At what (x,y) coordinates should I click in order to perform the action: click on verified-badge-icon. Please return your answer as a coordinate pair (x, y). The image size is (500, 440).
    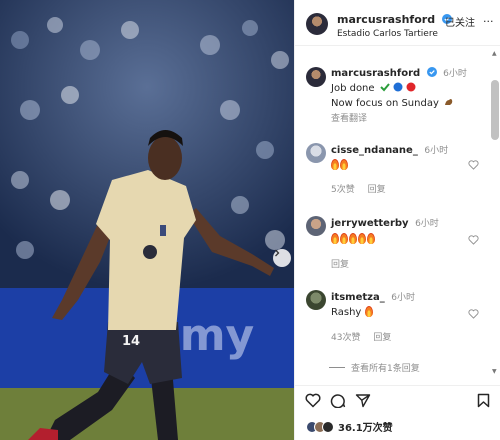
    Looking at the image, I should click on (431, 72).